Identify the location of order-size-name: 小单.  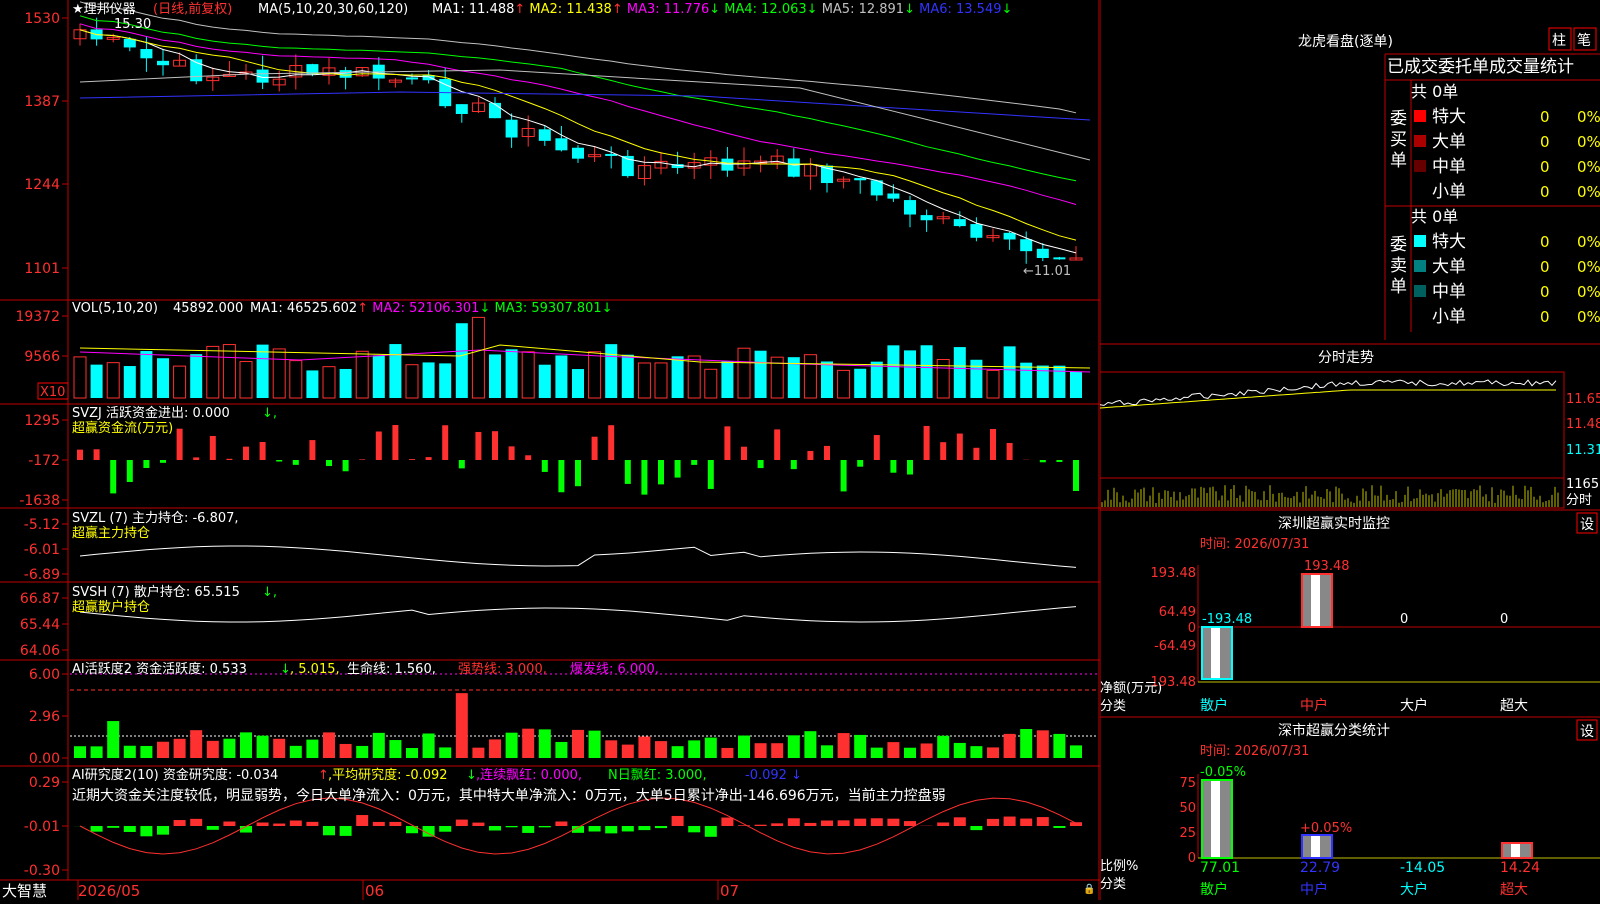
(1449, 192).